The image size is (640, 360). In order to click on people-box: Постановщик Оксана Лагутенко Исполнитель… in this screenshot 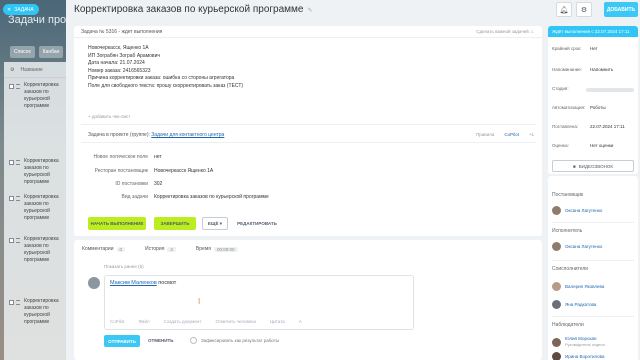, I will do `click(593, 268)`.